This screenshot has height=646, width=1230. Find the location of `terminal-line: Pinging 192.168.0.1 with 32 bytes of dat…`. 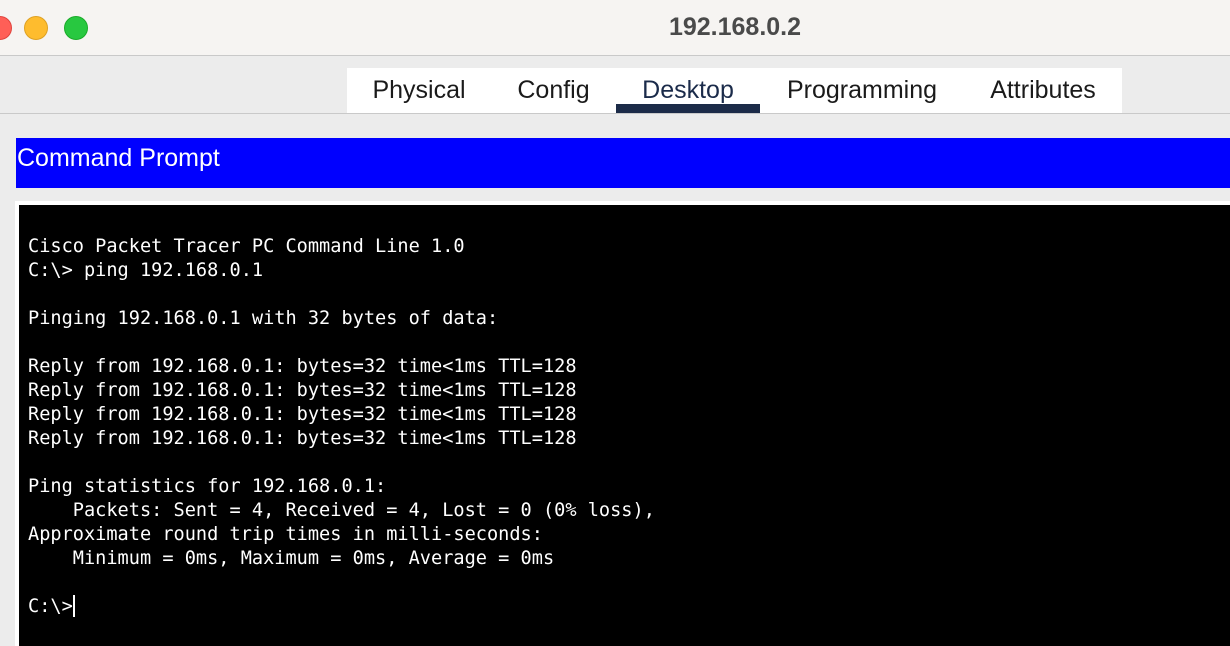

terminal-line: Pinging 192.168.0.1 with 32 bytes of dat… is located at coordinates (263, 318).